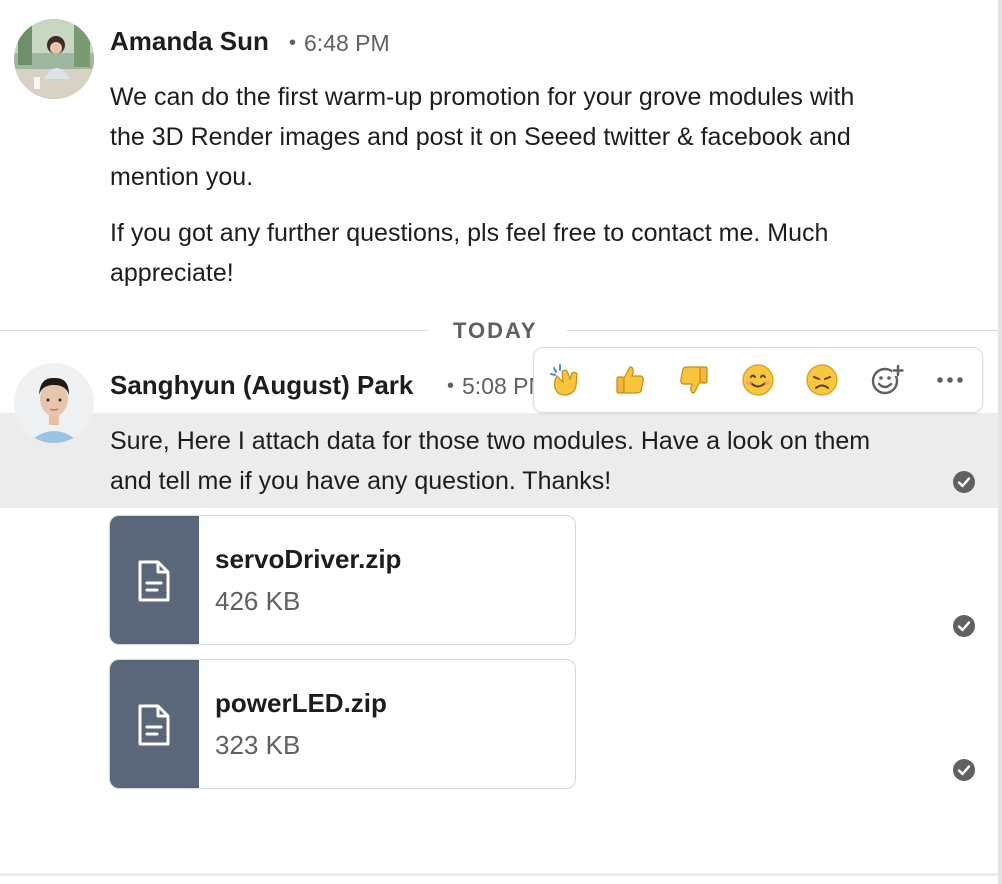 The height and width of the screenshot is (884, 1002). What do you see at coordinates (822, 380) in the screenshot?
I see `disappointed-face-icon` at bounding box center [822, 380].